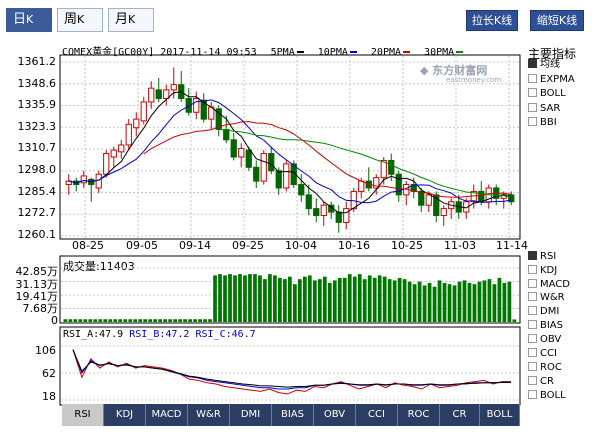  Describe the element at coordinates (93, 334) in the screenshot. I see `rsi-a-label: RSI_A:47.9` at that location.